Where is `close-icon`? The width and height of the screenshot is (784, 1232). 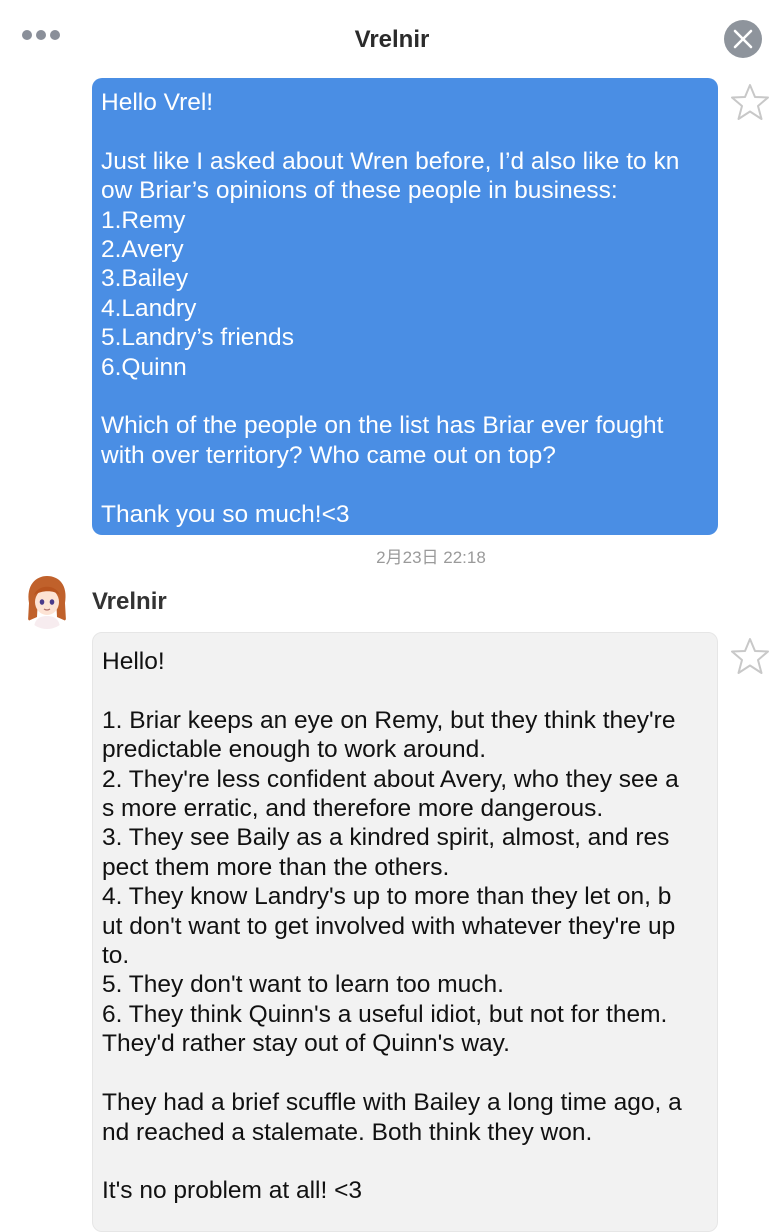
close-icon is located at coordinates (743, 39).